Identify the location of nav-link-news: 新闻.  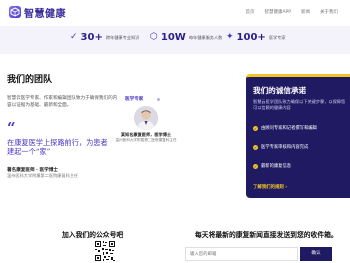
(305, 12).